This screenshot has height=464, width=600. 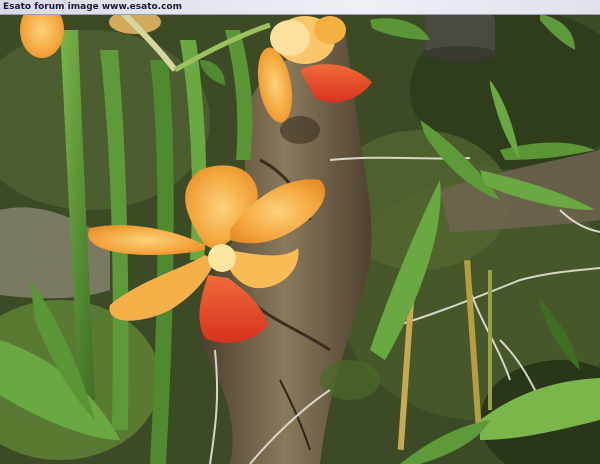 What do you see at coordinates (92, 7) in the screenshot?
I see `watermark-text: Esato forum image www.esato.com` at bounding box center [92, 7].